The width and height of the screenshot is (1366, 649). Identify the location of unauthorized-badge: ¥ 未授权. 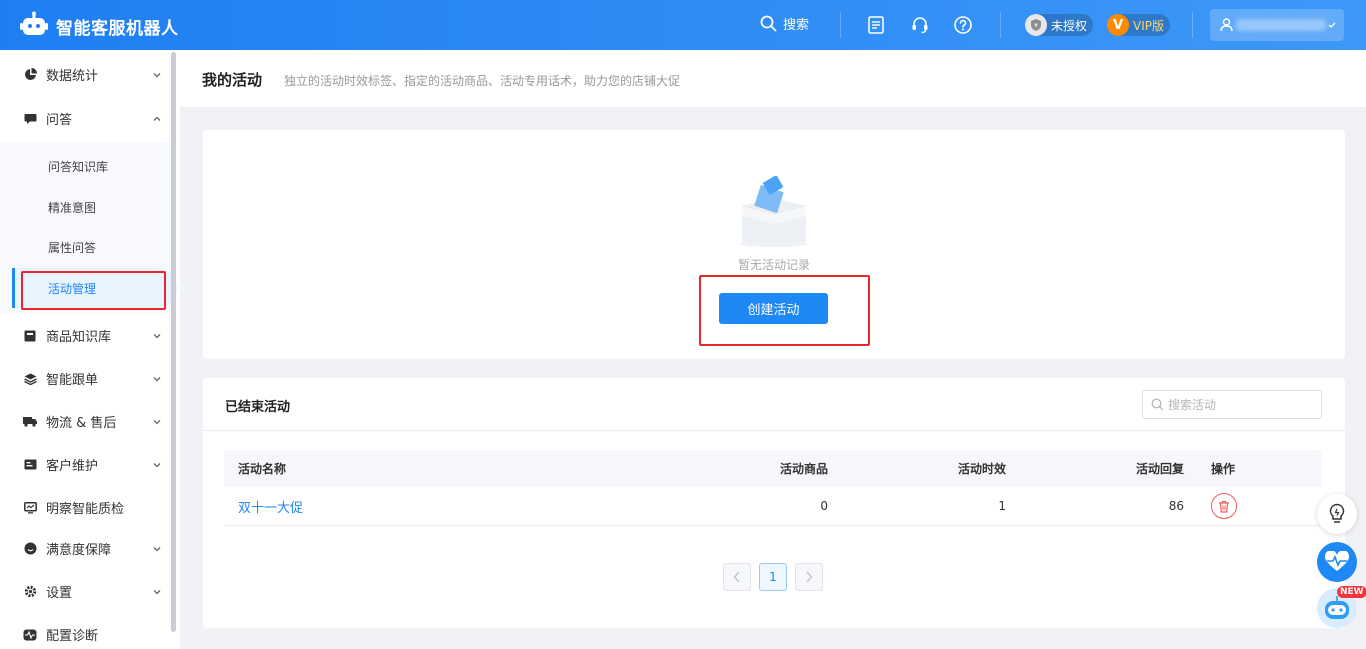
(1059, 25).